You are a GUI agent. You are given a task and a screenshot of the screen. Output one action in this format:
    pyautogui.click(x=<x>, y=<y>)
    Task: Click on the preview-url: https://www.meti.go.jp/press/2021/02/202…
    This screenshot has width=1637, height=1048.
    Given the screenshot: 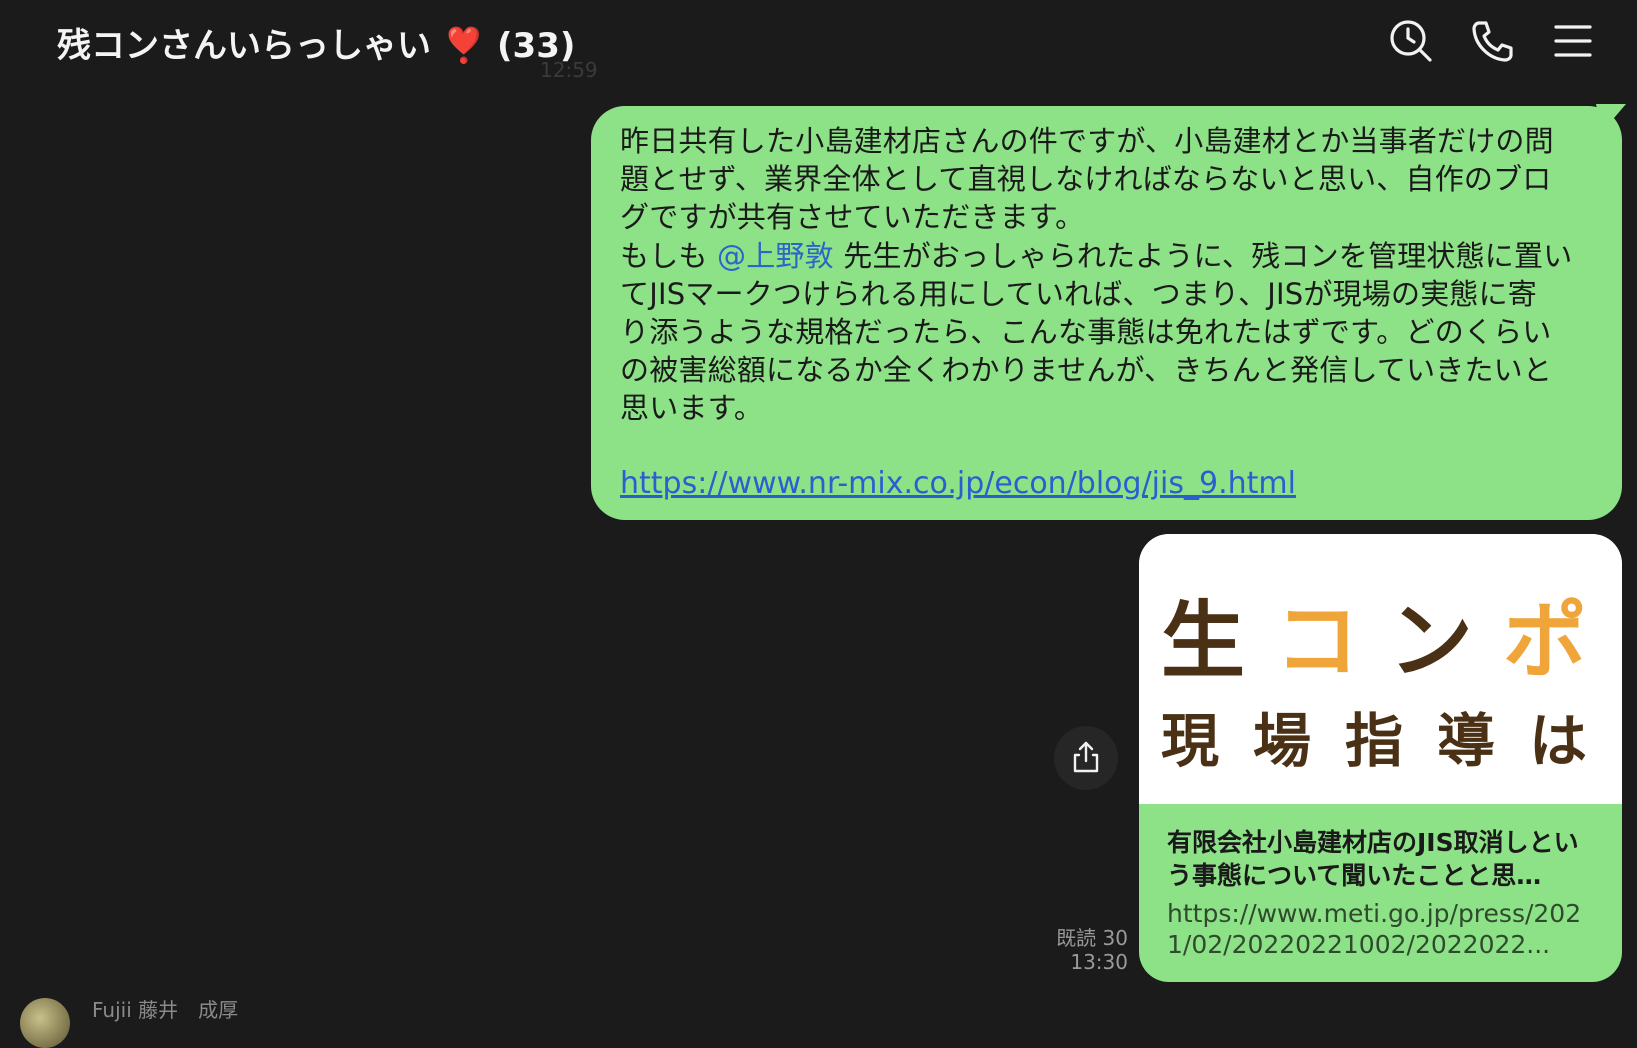 What is the action you would take?
    pyautogui.click(x=1374, y=929)
    